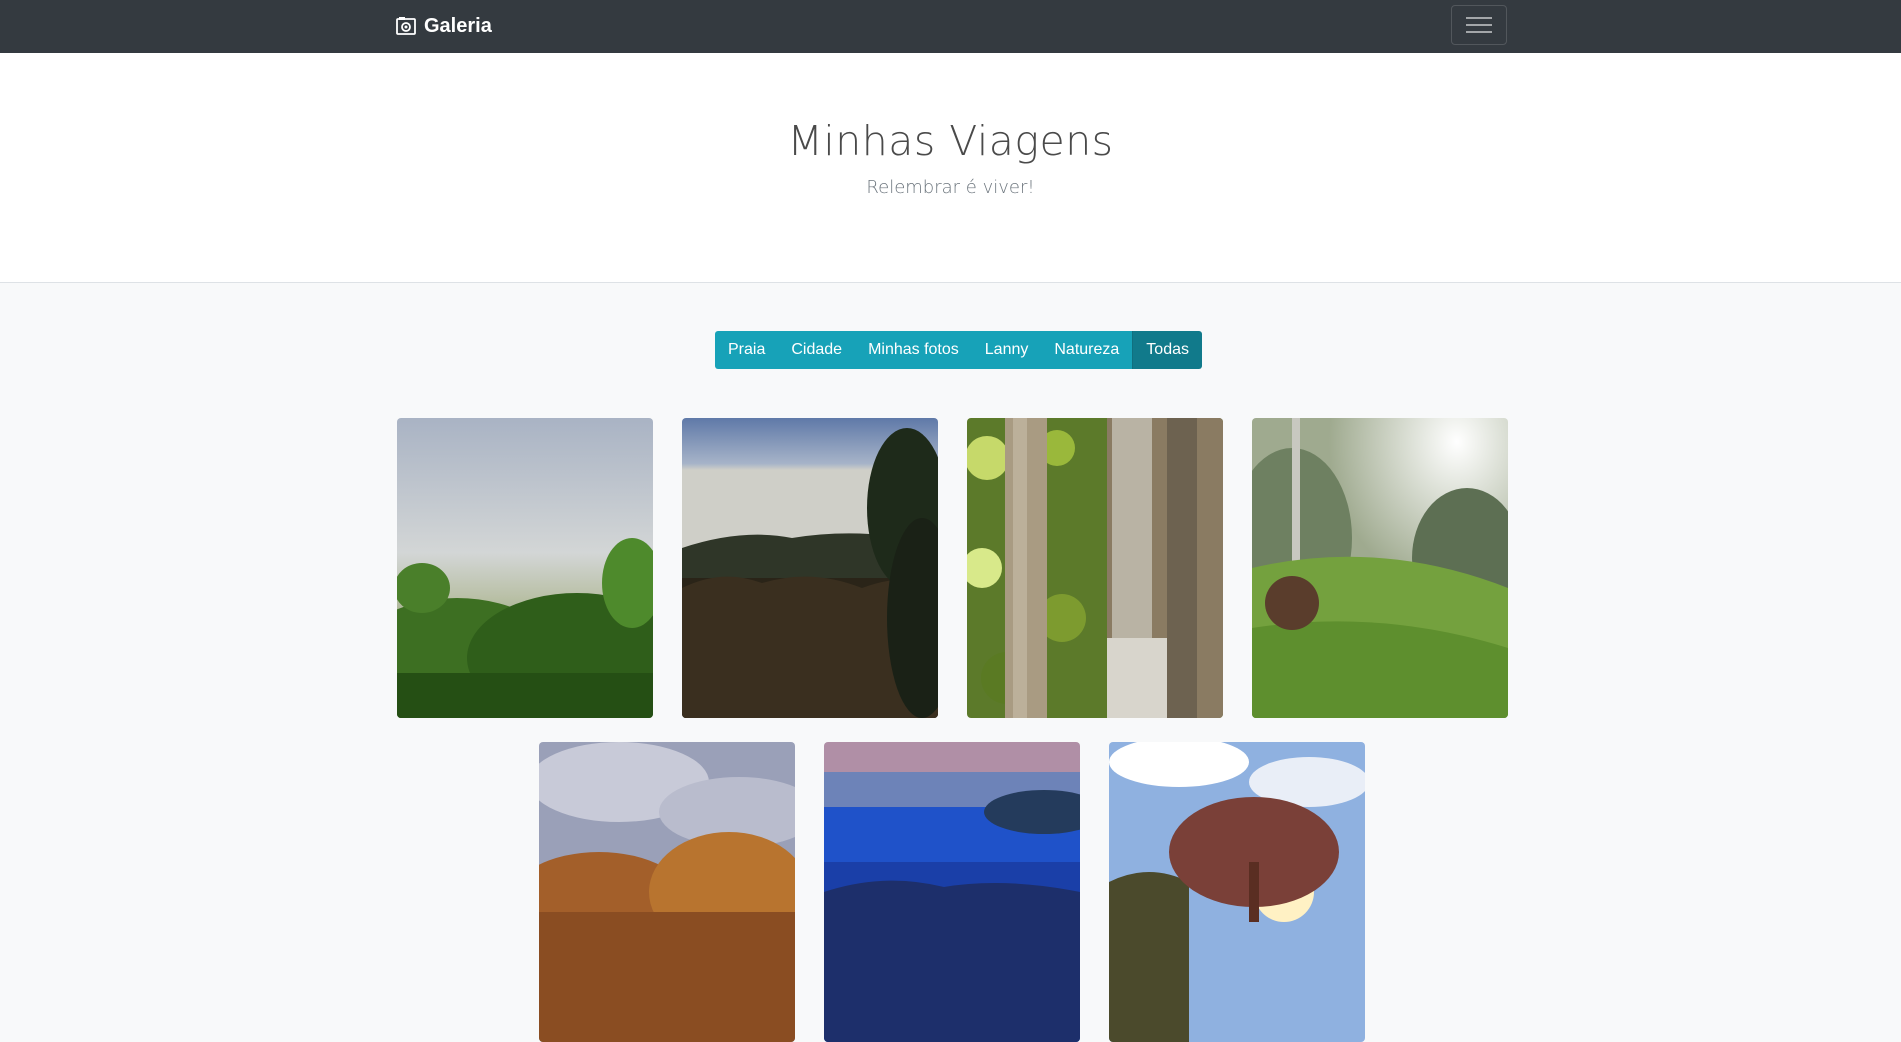 The width and height of the screenshot is (1901, 1042). I want to click on filter-button-praia: Praia, so click(747, 350).